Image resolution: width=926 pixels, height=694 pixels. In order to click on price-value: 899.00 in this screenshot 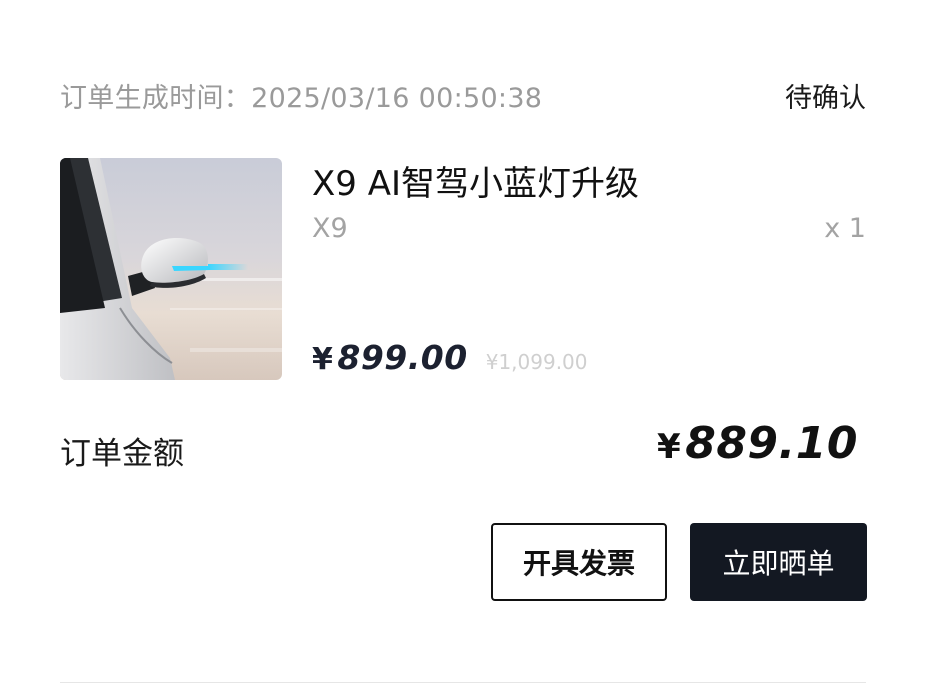, I will do `click(402, 357)`.